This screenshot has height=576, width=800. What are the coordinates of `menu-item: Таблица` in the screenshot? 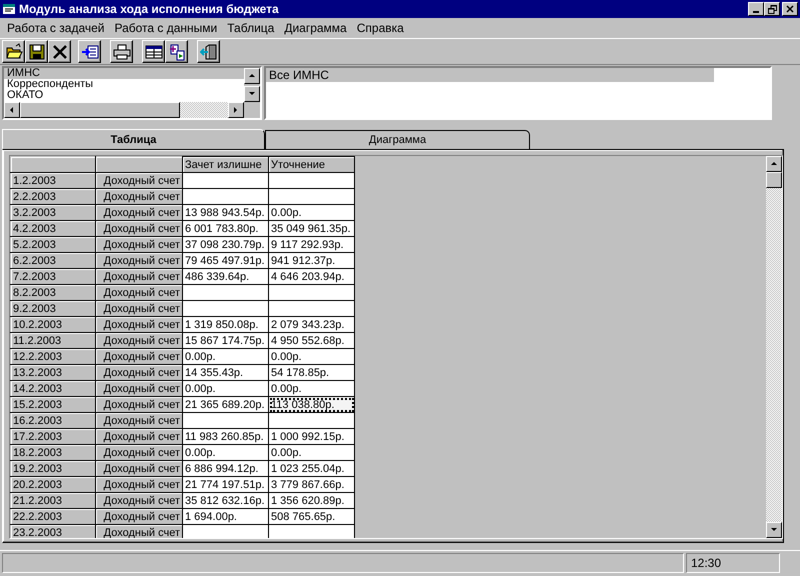 It's located at (251, 28).